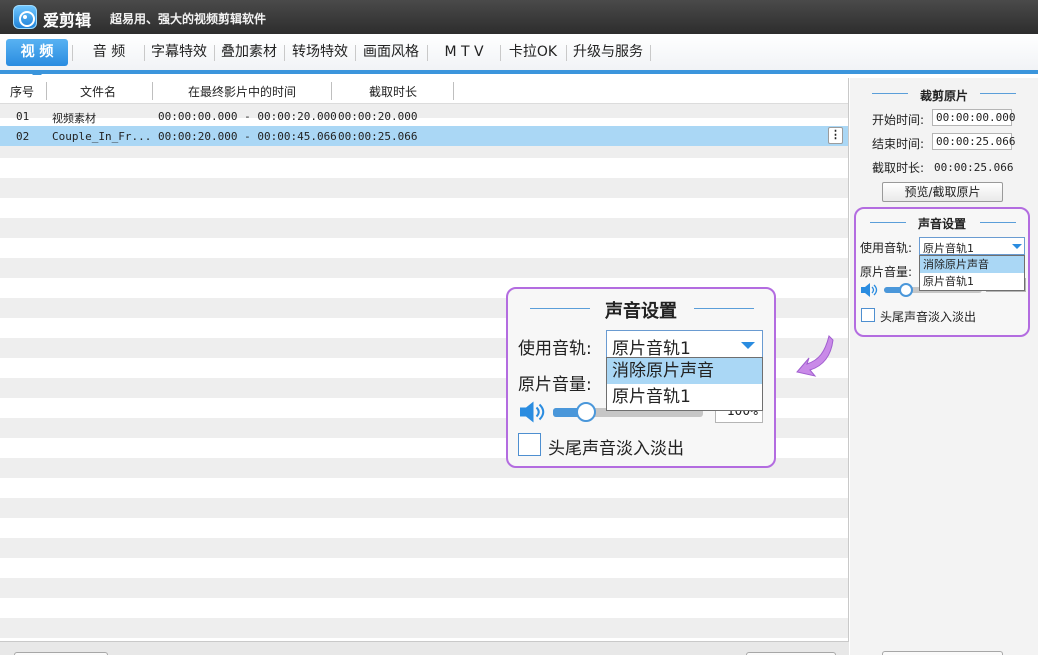  I want to click on zoom-audio-section-title: 声音设置, so click(641, 311).